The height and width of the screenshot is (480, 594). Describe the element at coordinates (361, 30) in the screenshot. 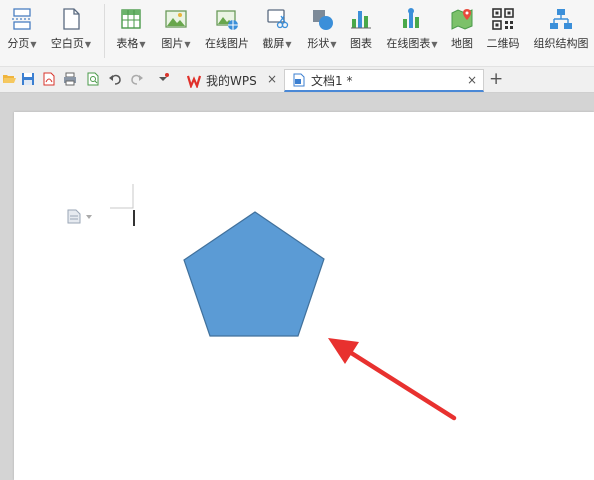

I see `chart-button: 图表` at that location.